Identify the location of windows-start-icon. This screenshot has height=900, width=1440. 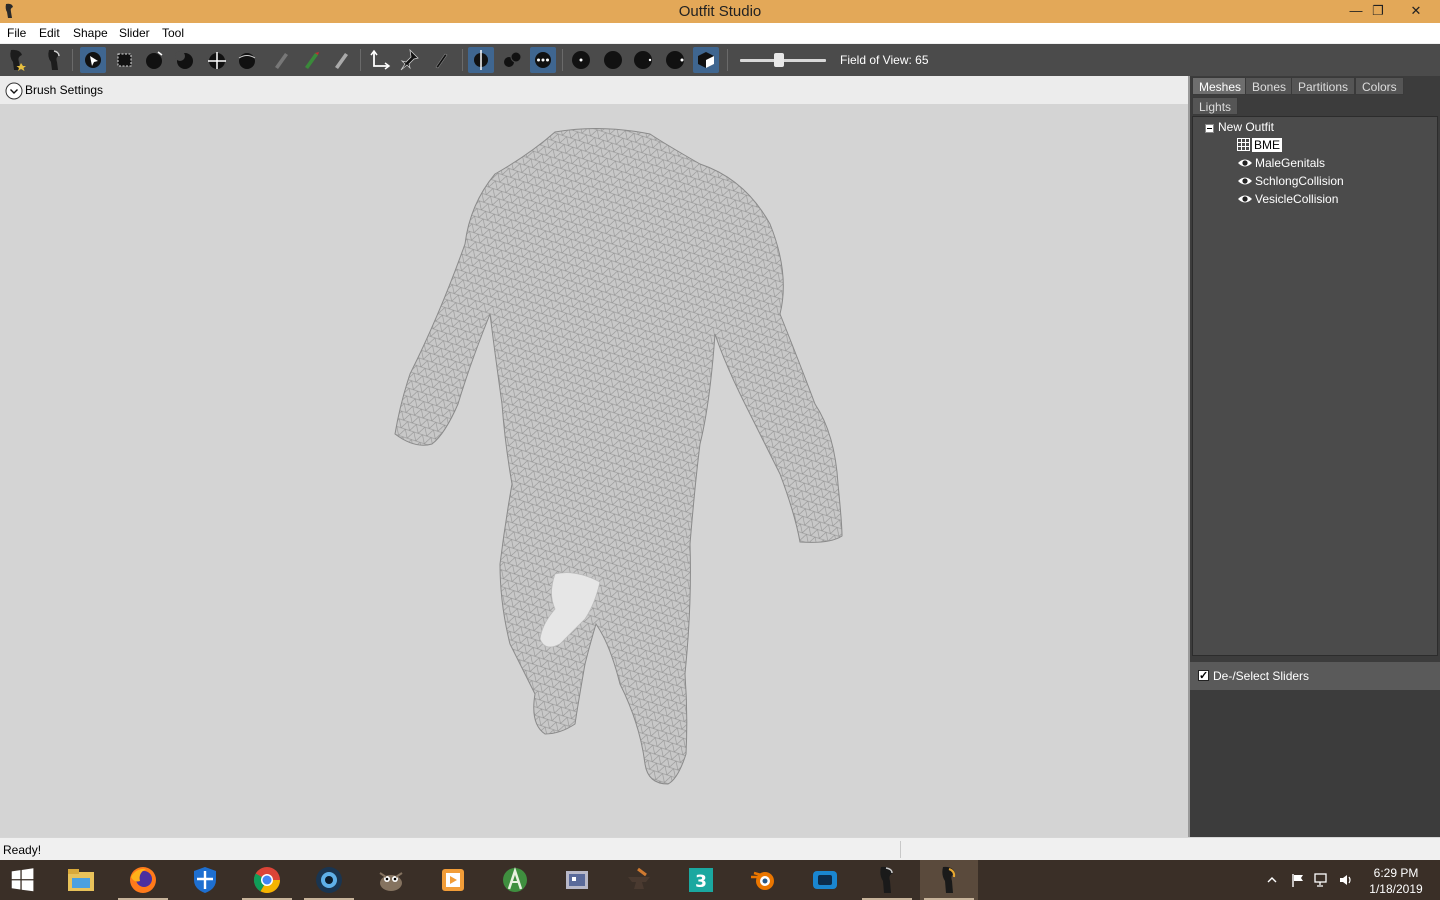
(29, 880).